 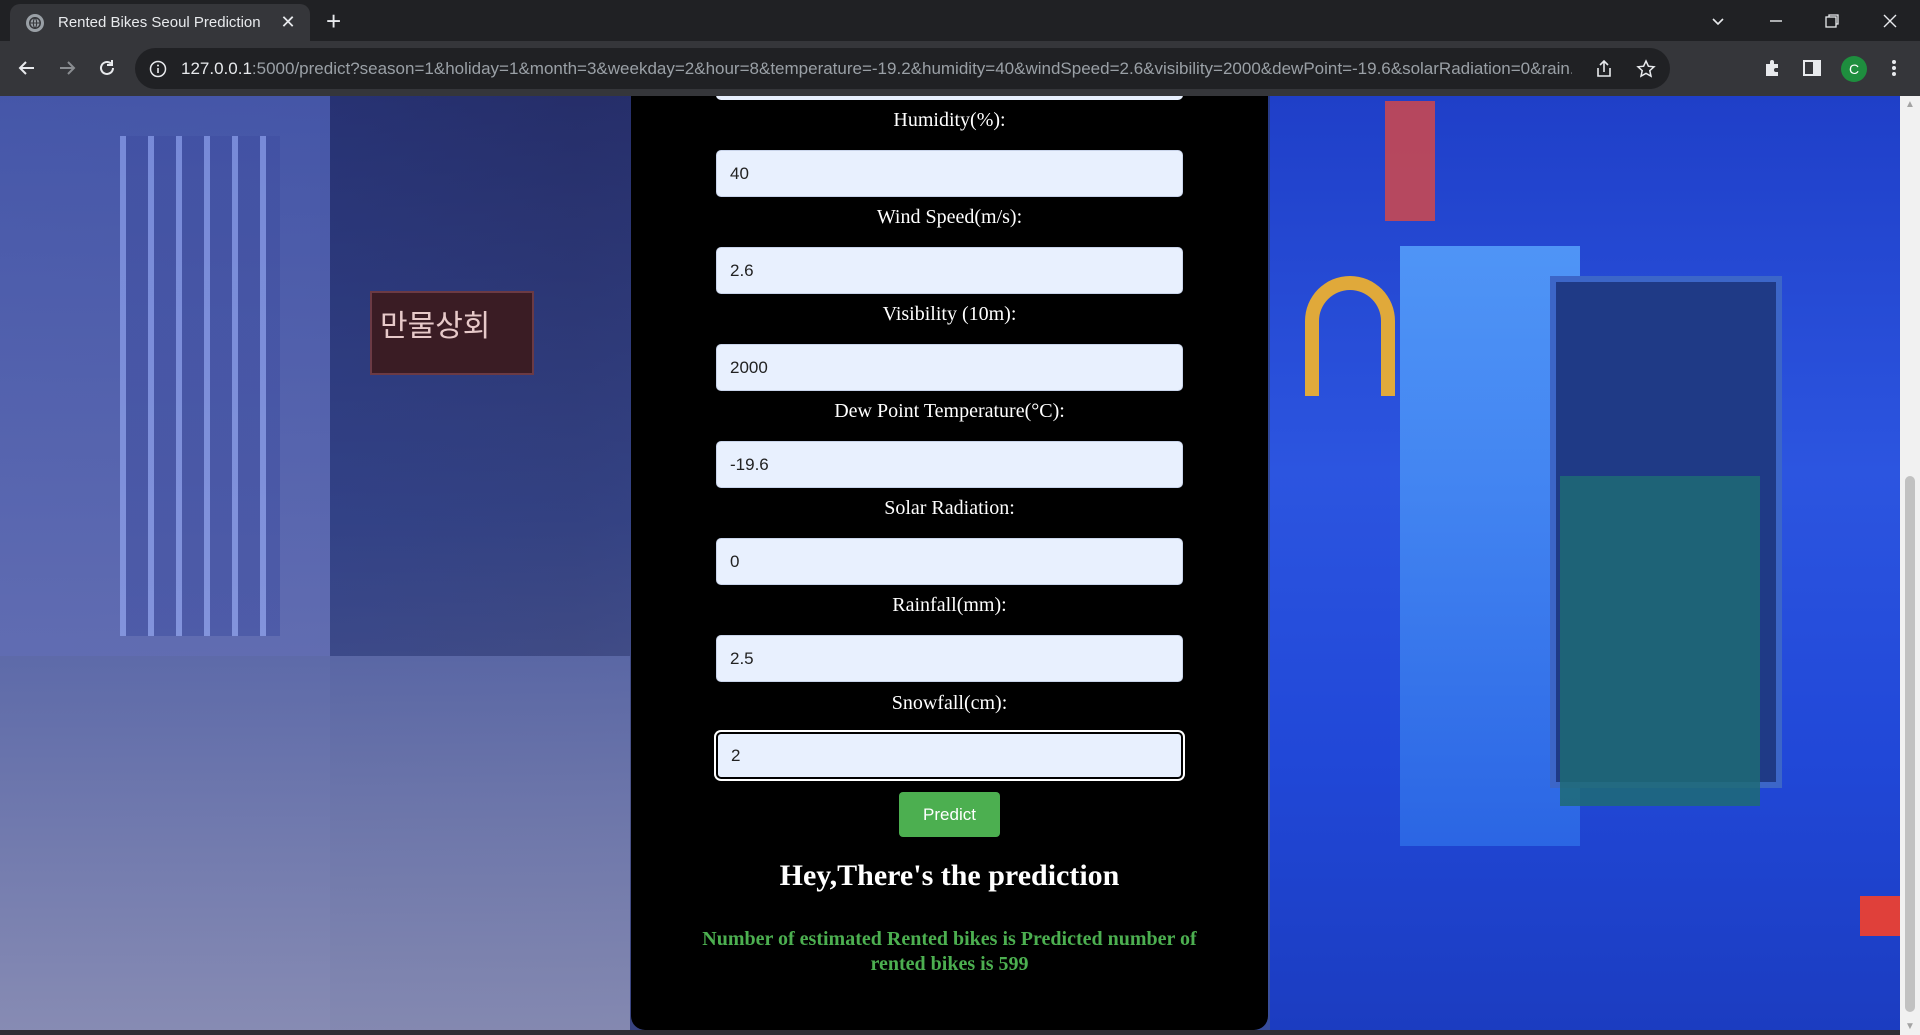 I want to click on kebab-menu-icon, so click(x=1894, y=68).